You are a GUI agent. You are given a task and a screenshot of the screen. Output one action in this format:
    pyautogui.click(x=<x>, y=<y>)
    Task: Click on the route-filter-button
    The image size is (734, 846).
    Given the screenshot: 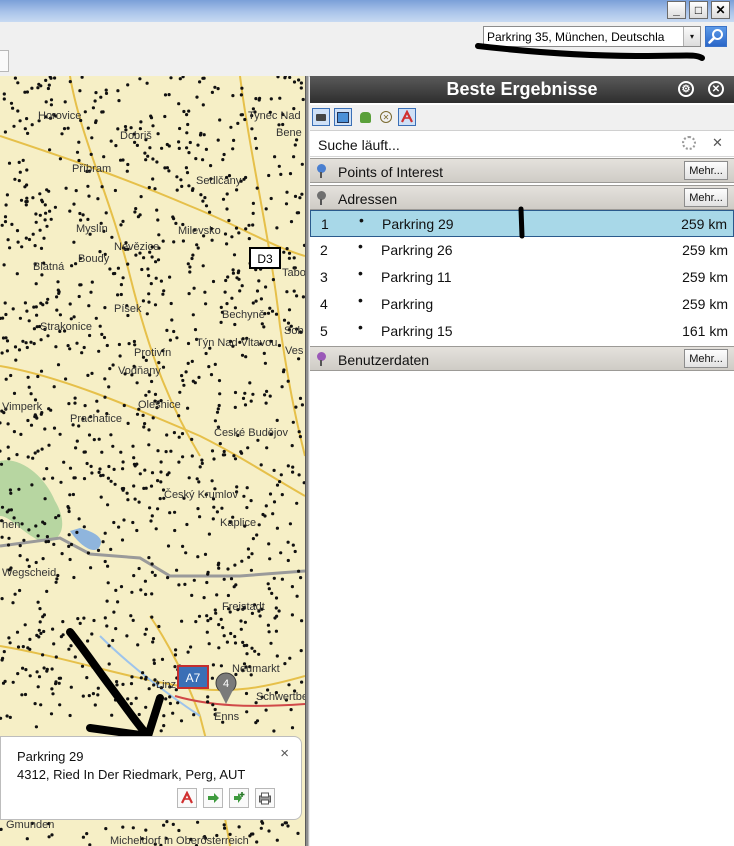 What is the action you would take?
    pyautogui.click(x=407, y=117)
    